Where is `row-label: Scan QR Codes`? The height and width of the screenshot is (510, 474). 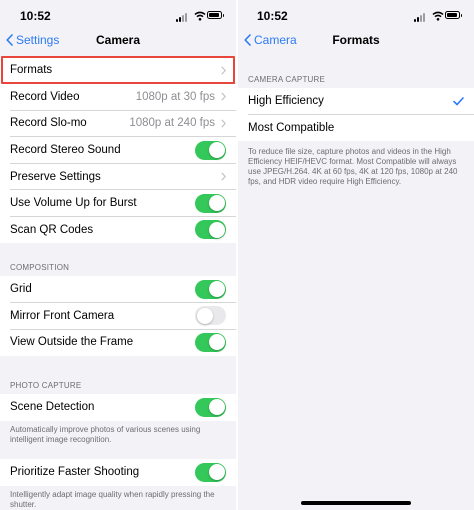
row-label: Scan QR Codes is located at coordinates (52, 229).